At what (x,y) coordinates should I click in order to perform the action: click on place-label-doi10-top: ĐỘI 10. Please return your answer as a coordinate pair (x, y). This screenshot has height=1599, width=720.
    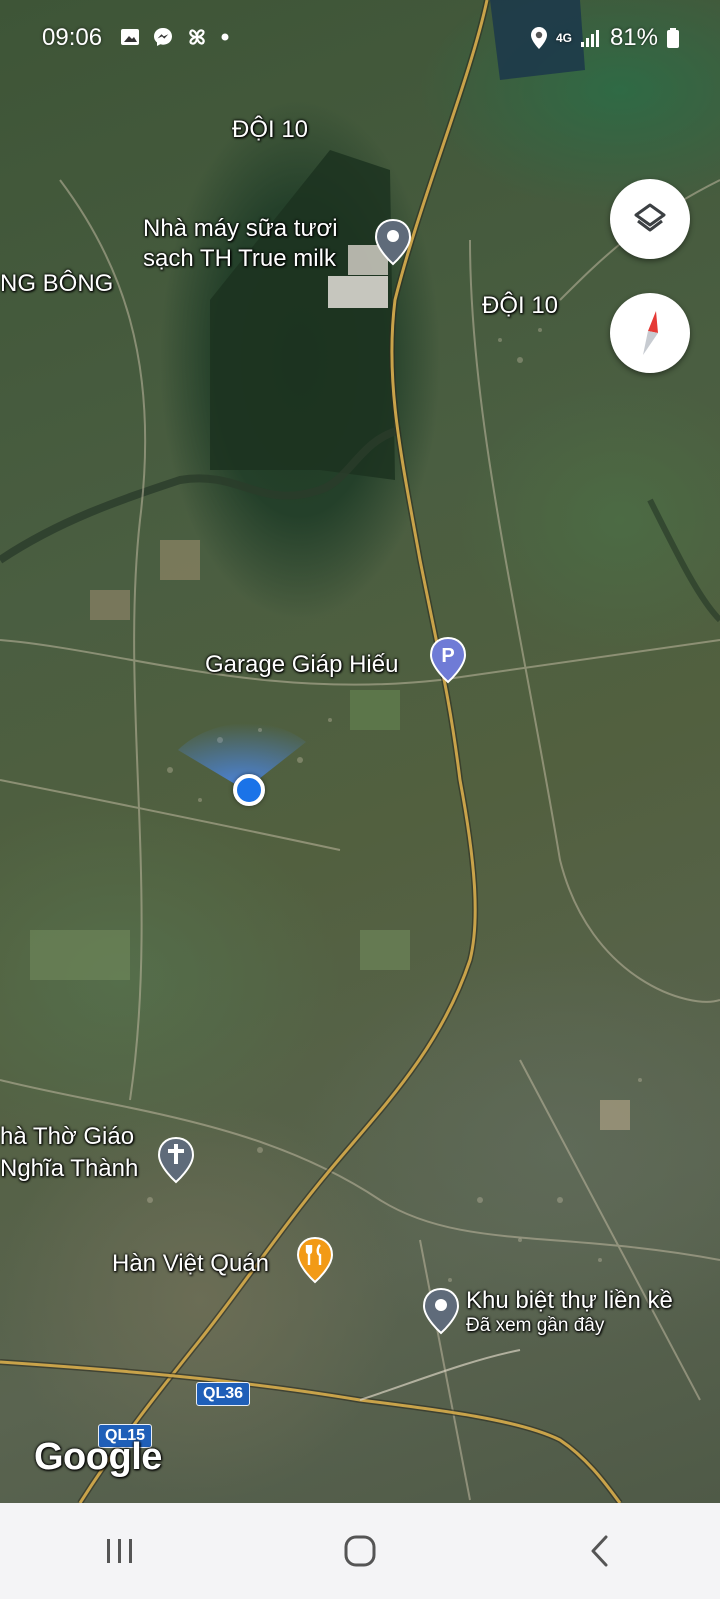
    Looking at the image, I should click on (270, 130).